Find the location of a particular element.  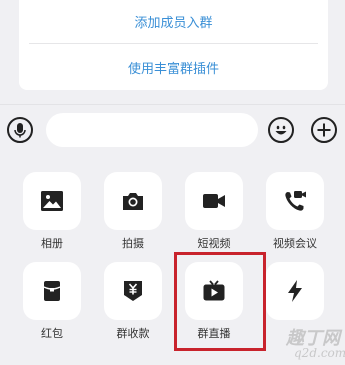

plus-icon is located at coordinates (324, 130).